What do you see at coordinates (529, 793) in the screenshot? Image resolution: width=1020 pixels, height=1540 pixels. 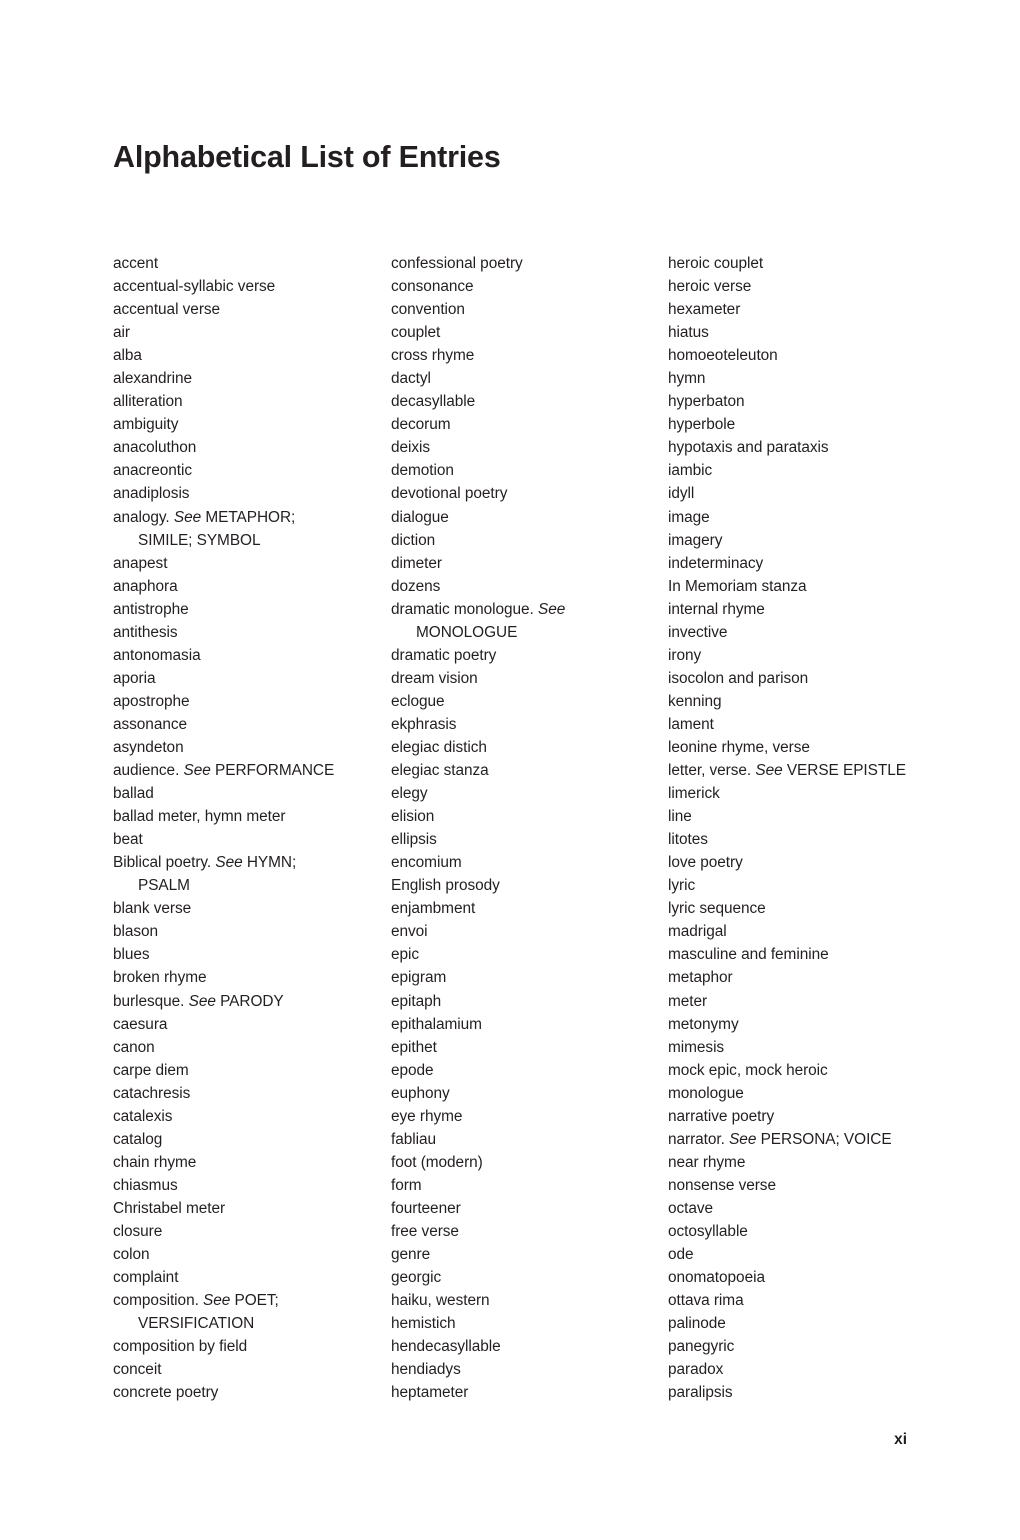 I see `entry-item: elegy` at bounding box center [529, 793].